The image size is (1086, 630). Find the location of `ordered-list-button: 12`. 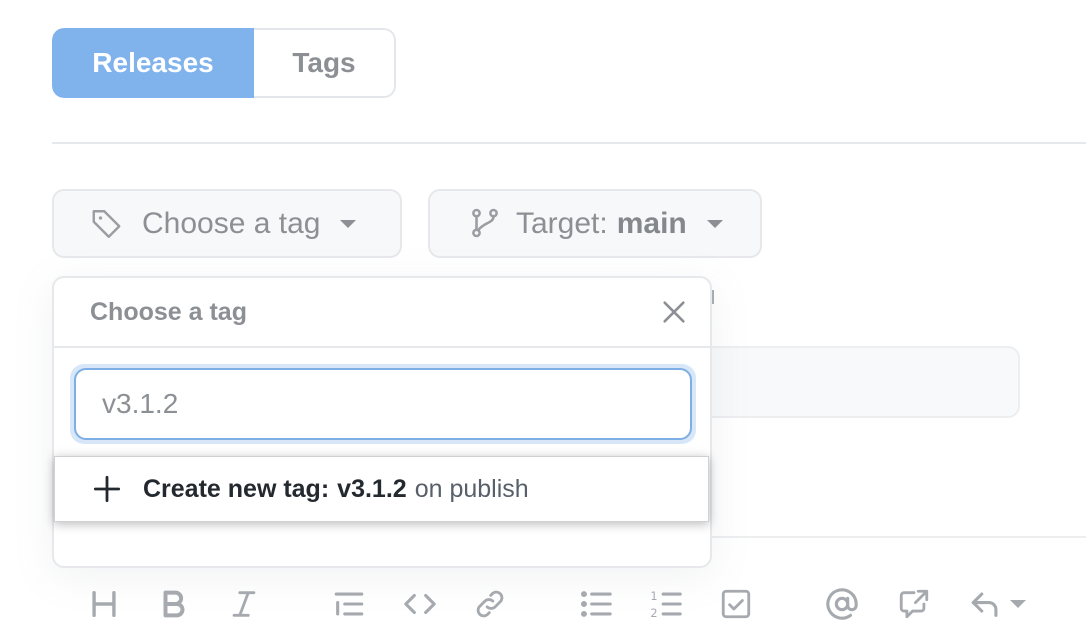

ordered-list-button: 12 is located at coordinates (666, 604).